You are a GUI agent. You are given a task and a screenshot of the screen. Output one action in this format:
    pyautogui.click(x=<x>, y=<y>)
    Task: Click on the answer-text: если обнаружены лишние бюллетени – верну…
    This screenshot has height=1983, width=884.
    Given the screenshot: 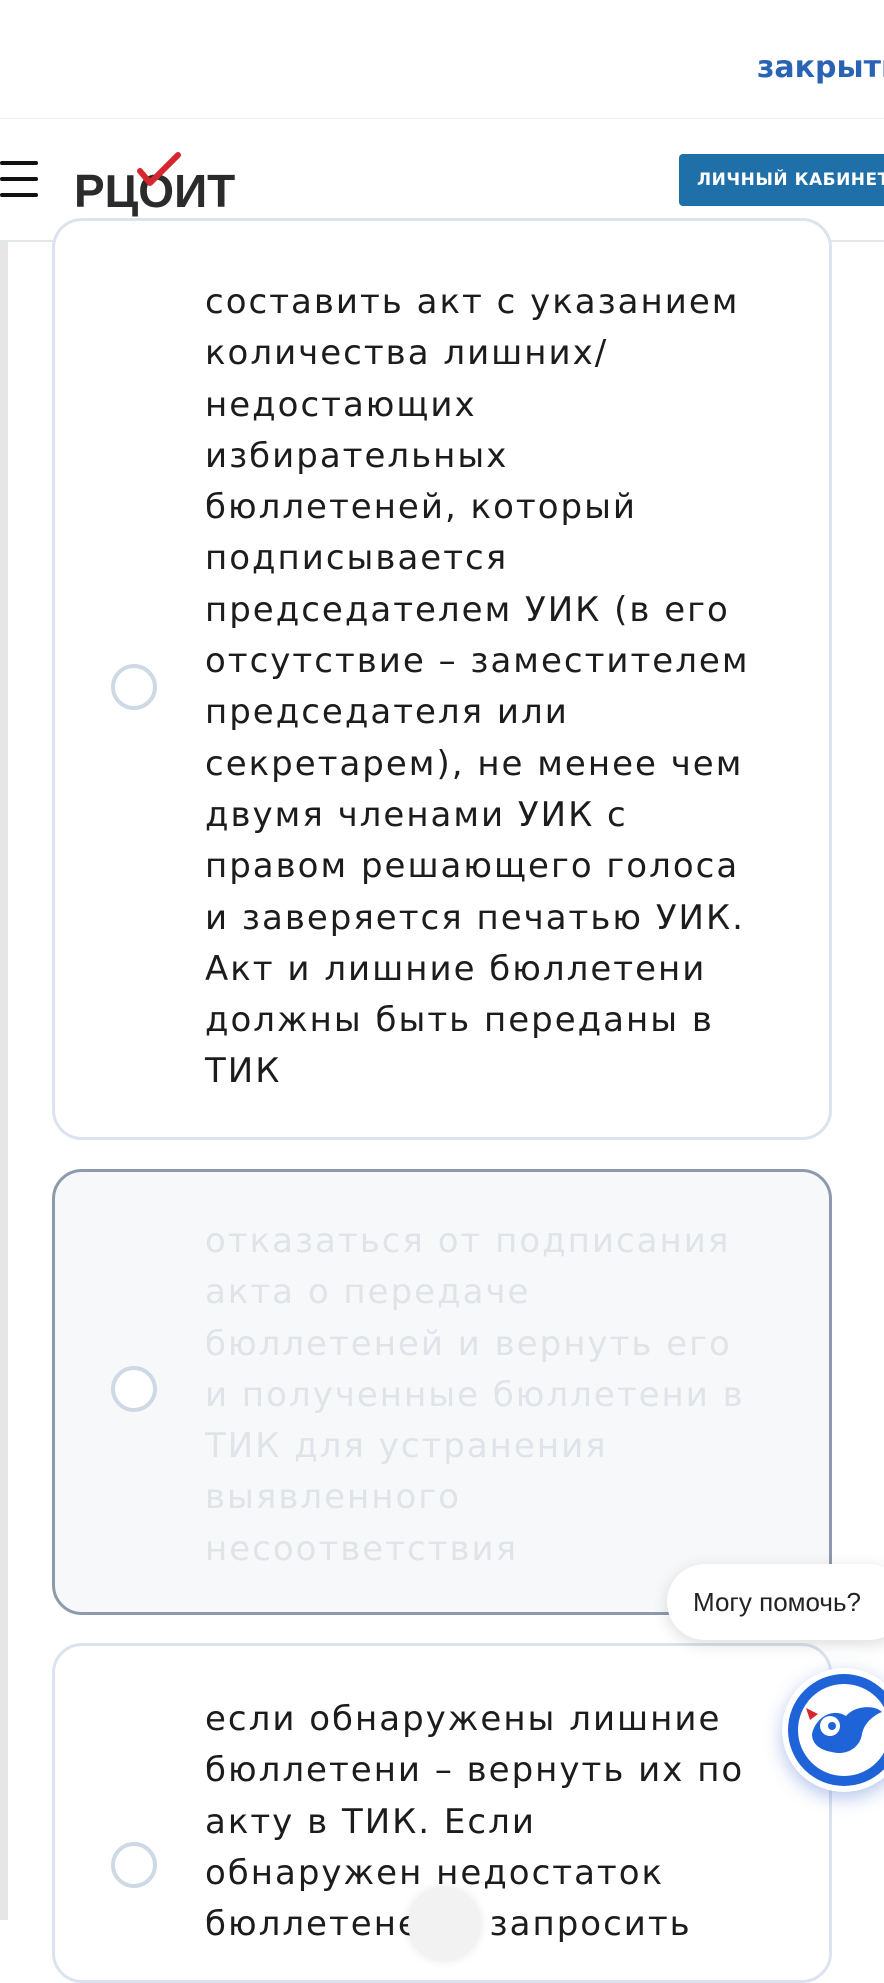 What is the action you would take?
    pyautogui.click(x=475, y=1822)
    